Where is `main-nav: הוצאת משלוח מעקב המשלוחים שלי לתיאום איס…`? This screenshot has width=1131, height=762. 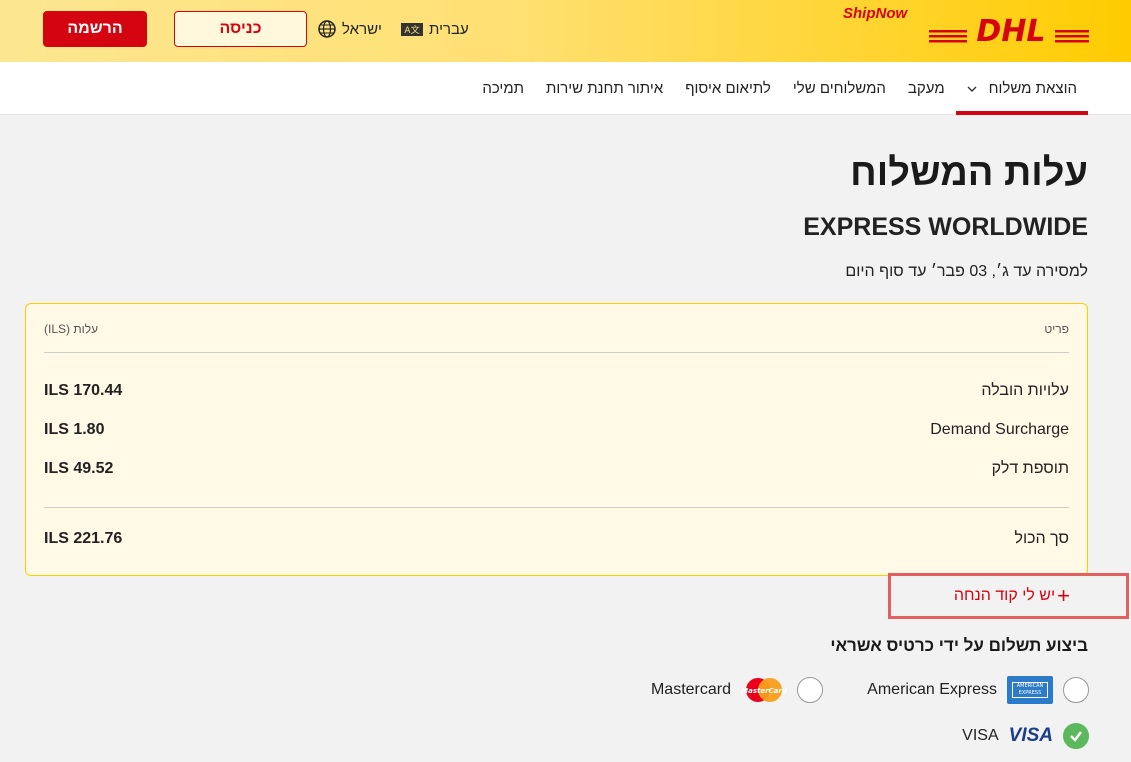
main-nav: הוצאת משלוח מעקב המשלוחים שלי לתיאום איס… is located at coordinates (565, 88).